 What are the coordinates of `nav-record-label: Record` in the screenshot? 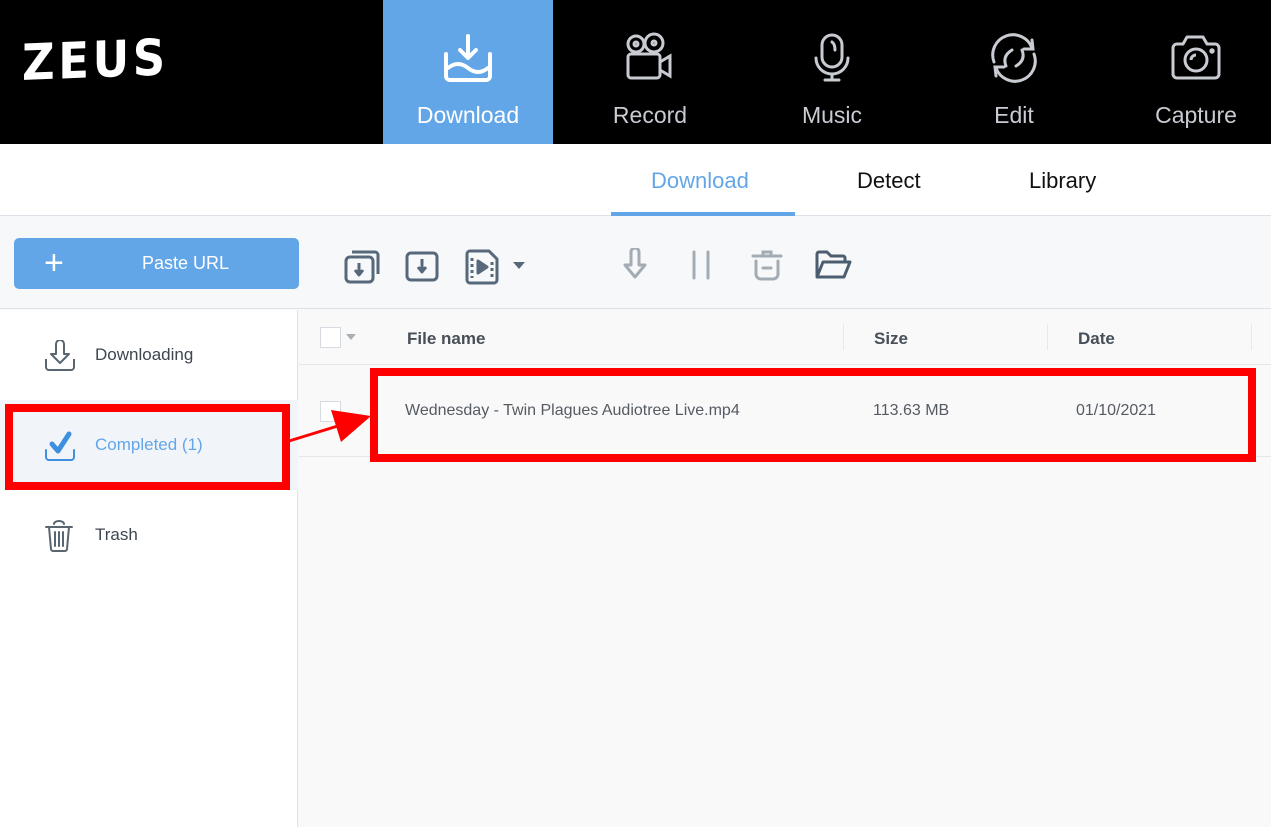 It's located at (650, 115).